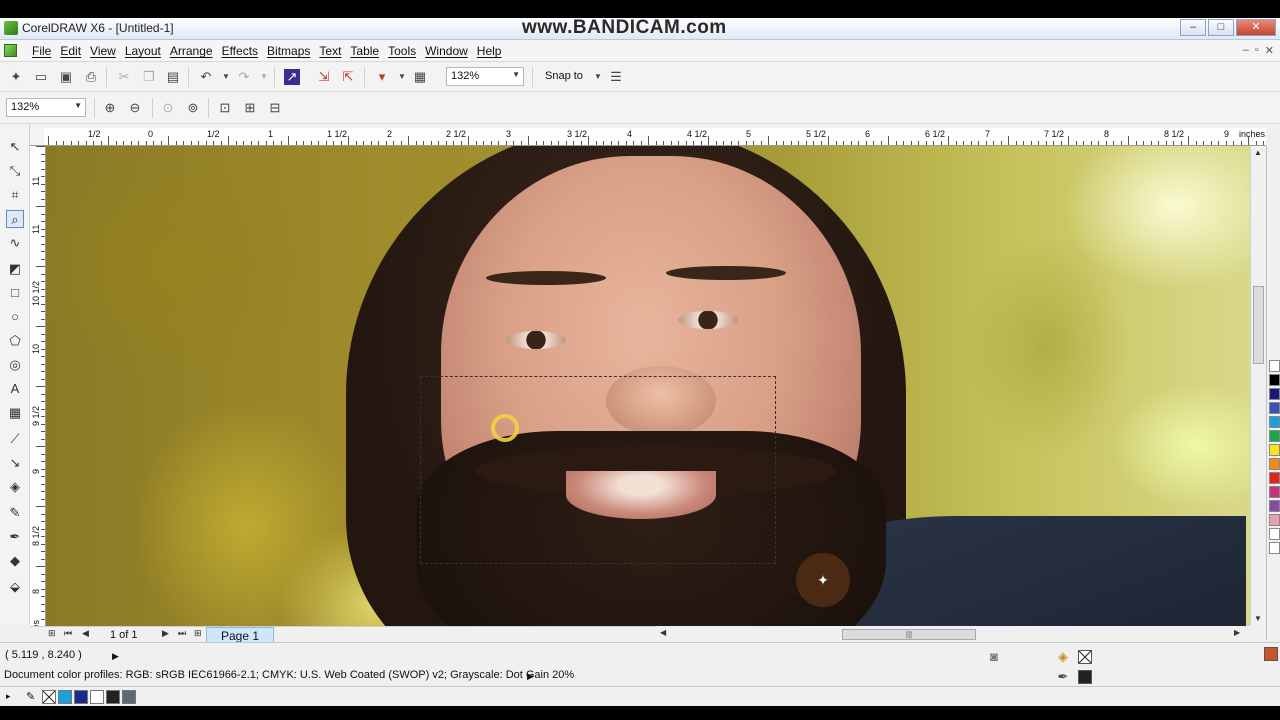  I want to click on menu-table: Table, so click(369, 51).